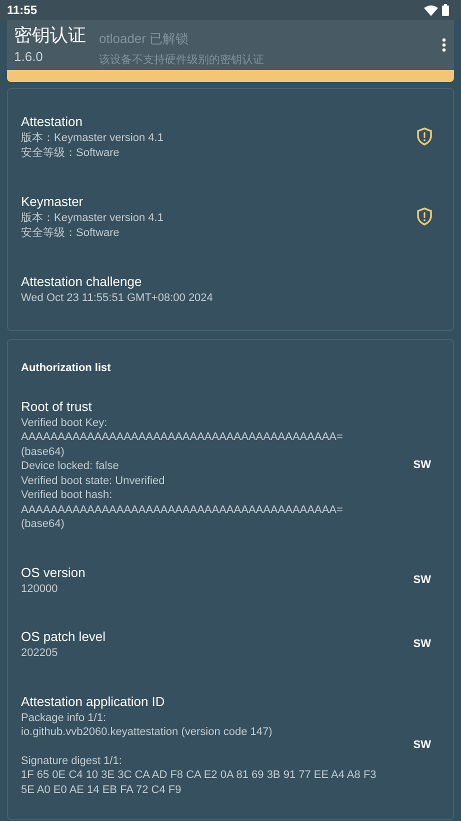 This screenshot has height=821, width=461. I want to click on battery-icon, so click(445, 10).